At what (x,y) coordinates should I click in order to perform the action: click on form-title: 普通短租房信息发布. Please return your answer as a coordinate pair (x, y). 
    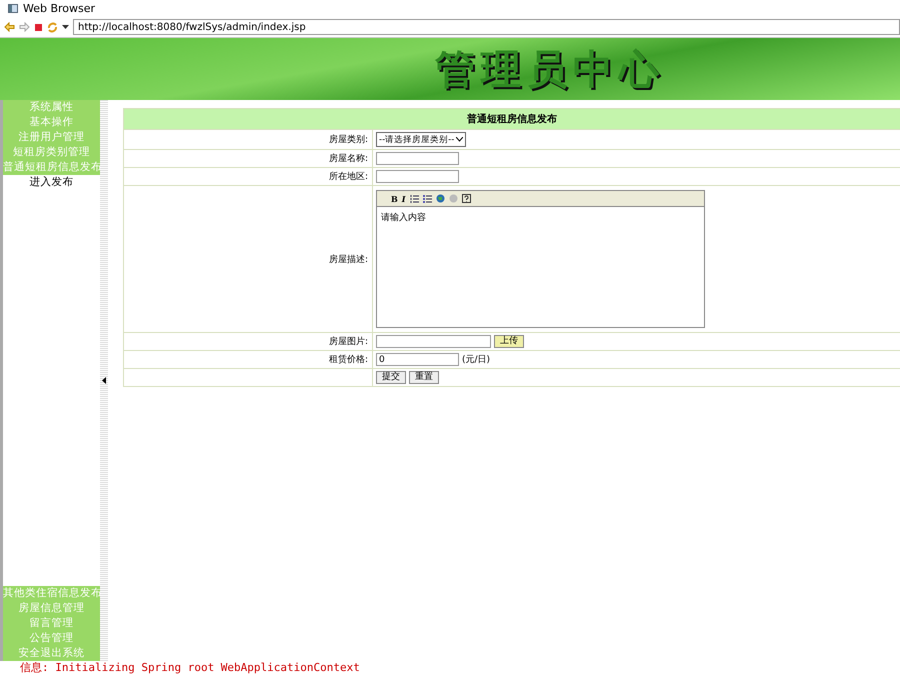
    Looking at the image, I should click on (512, 119).